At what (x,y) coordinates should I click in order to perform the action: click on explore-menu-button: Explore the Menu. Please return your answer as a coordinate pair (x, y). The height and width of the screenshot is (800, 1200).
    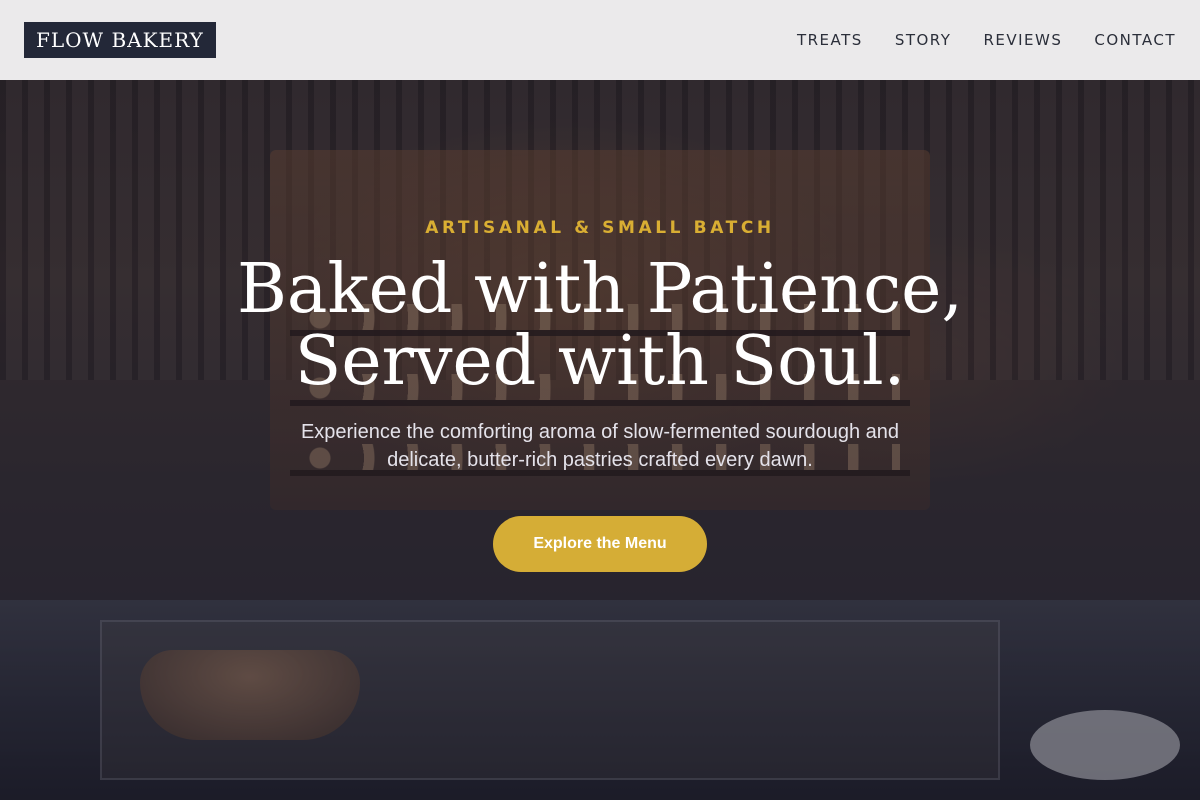
    Looking at the image, I should click on (600, 544).